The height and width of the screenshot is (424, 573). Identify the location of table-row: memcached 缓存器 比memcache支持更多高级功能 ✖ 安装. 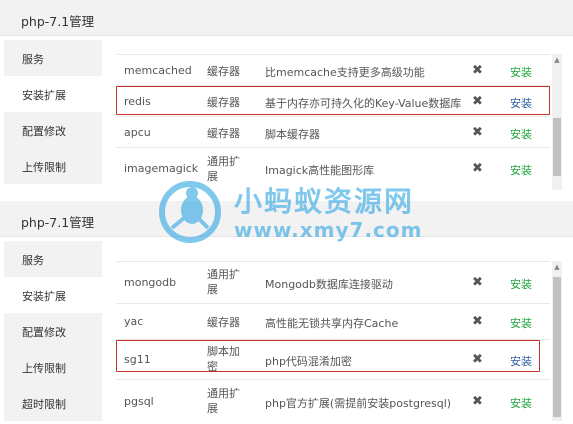
(333, 70).